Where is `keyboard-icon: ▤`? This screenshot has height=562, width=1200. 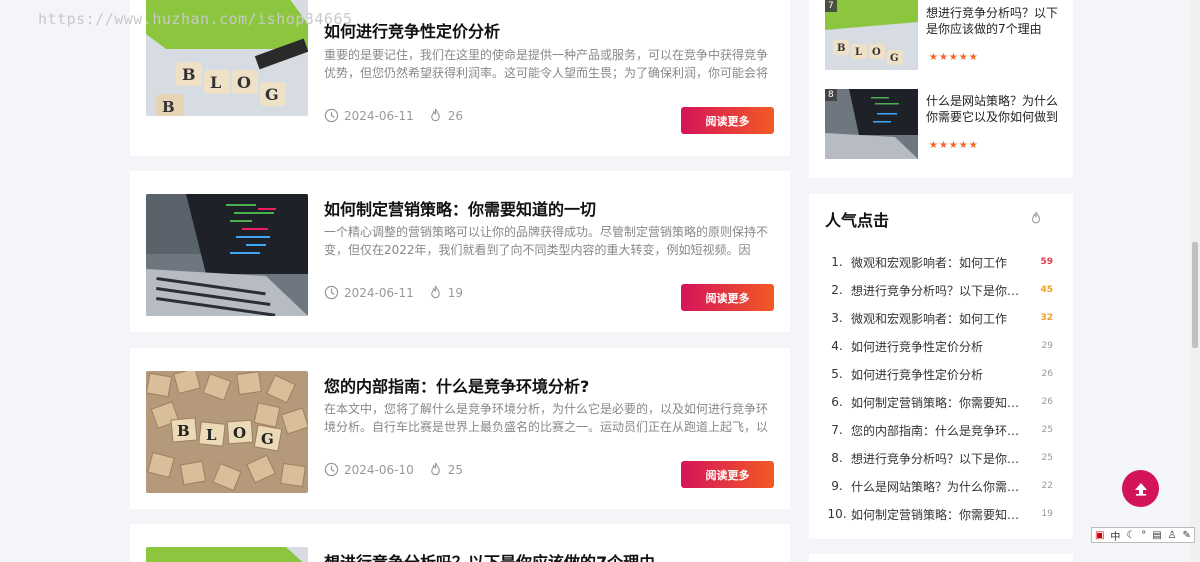
keyboard-icon: ▤ is located at coordinates (1156, 535).